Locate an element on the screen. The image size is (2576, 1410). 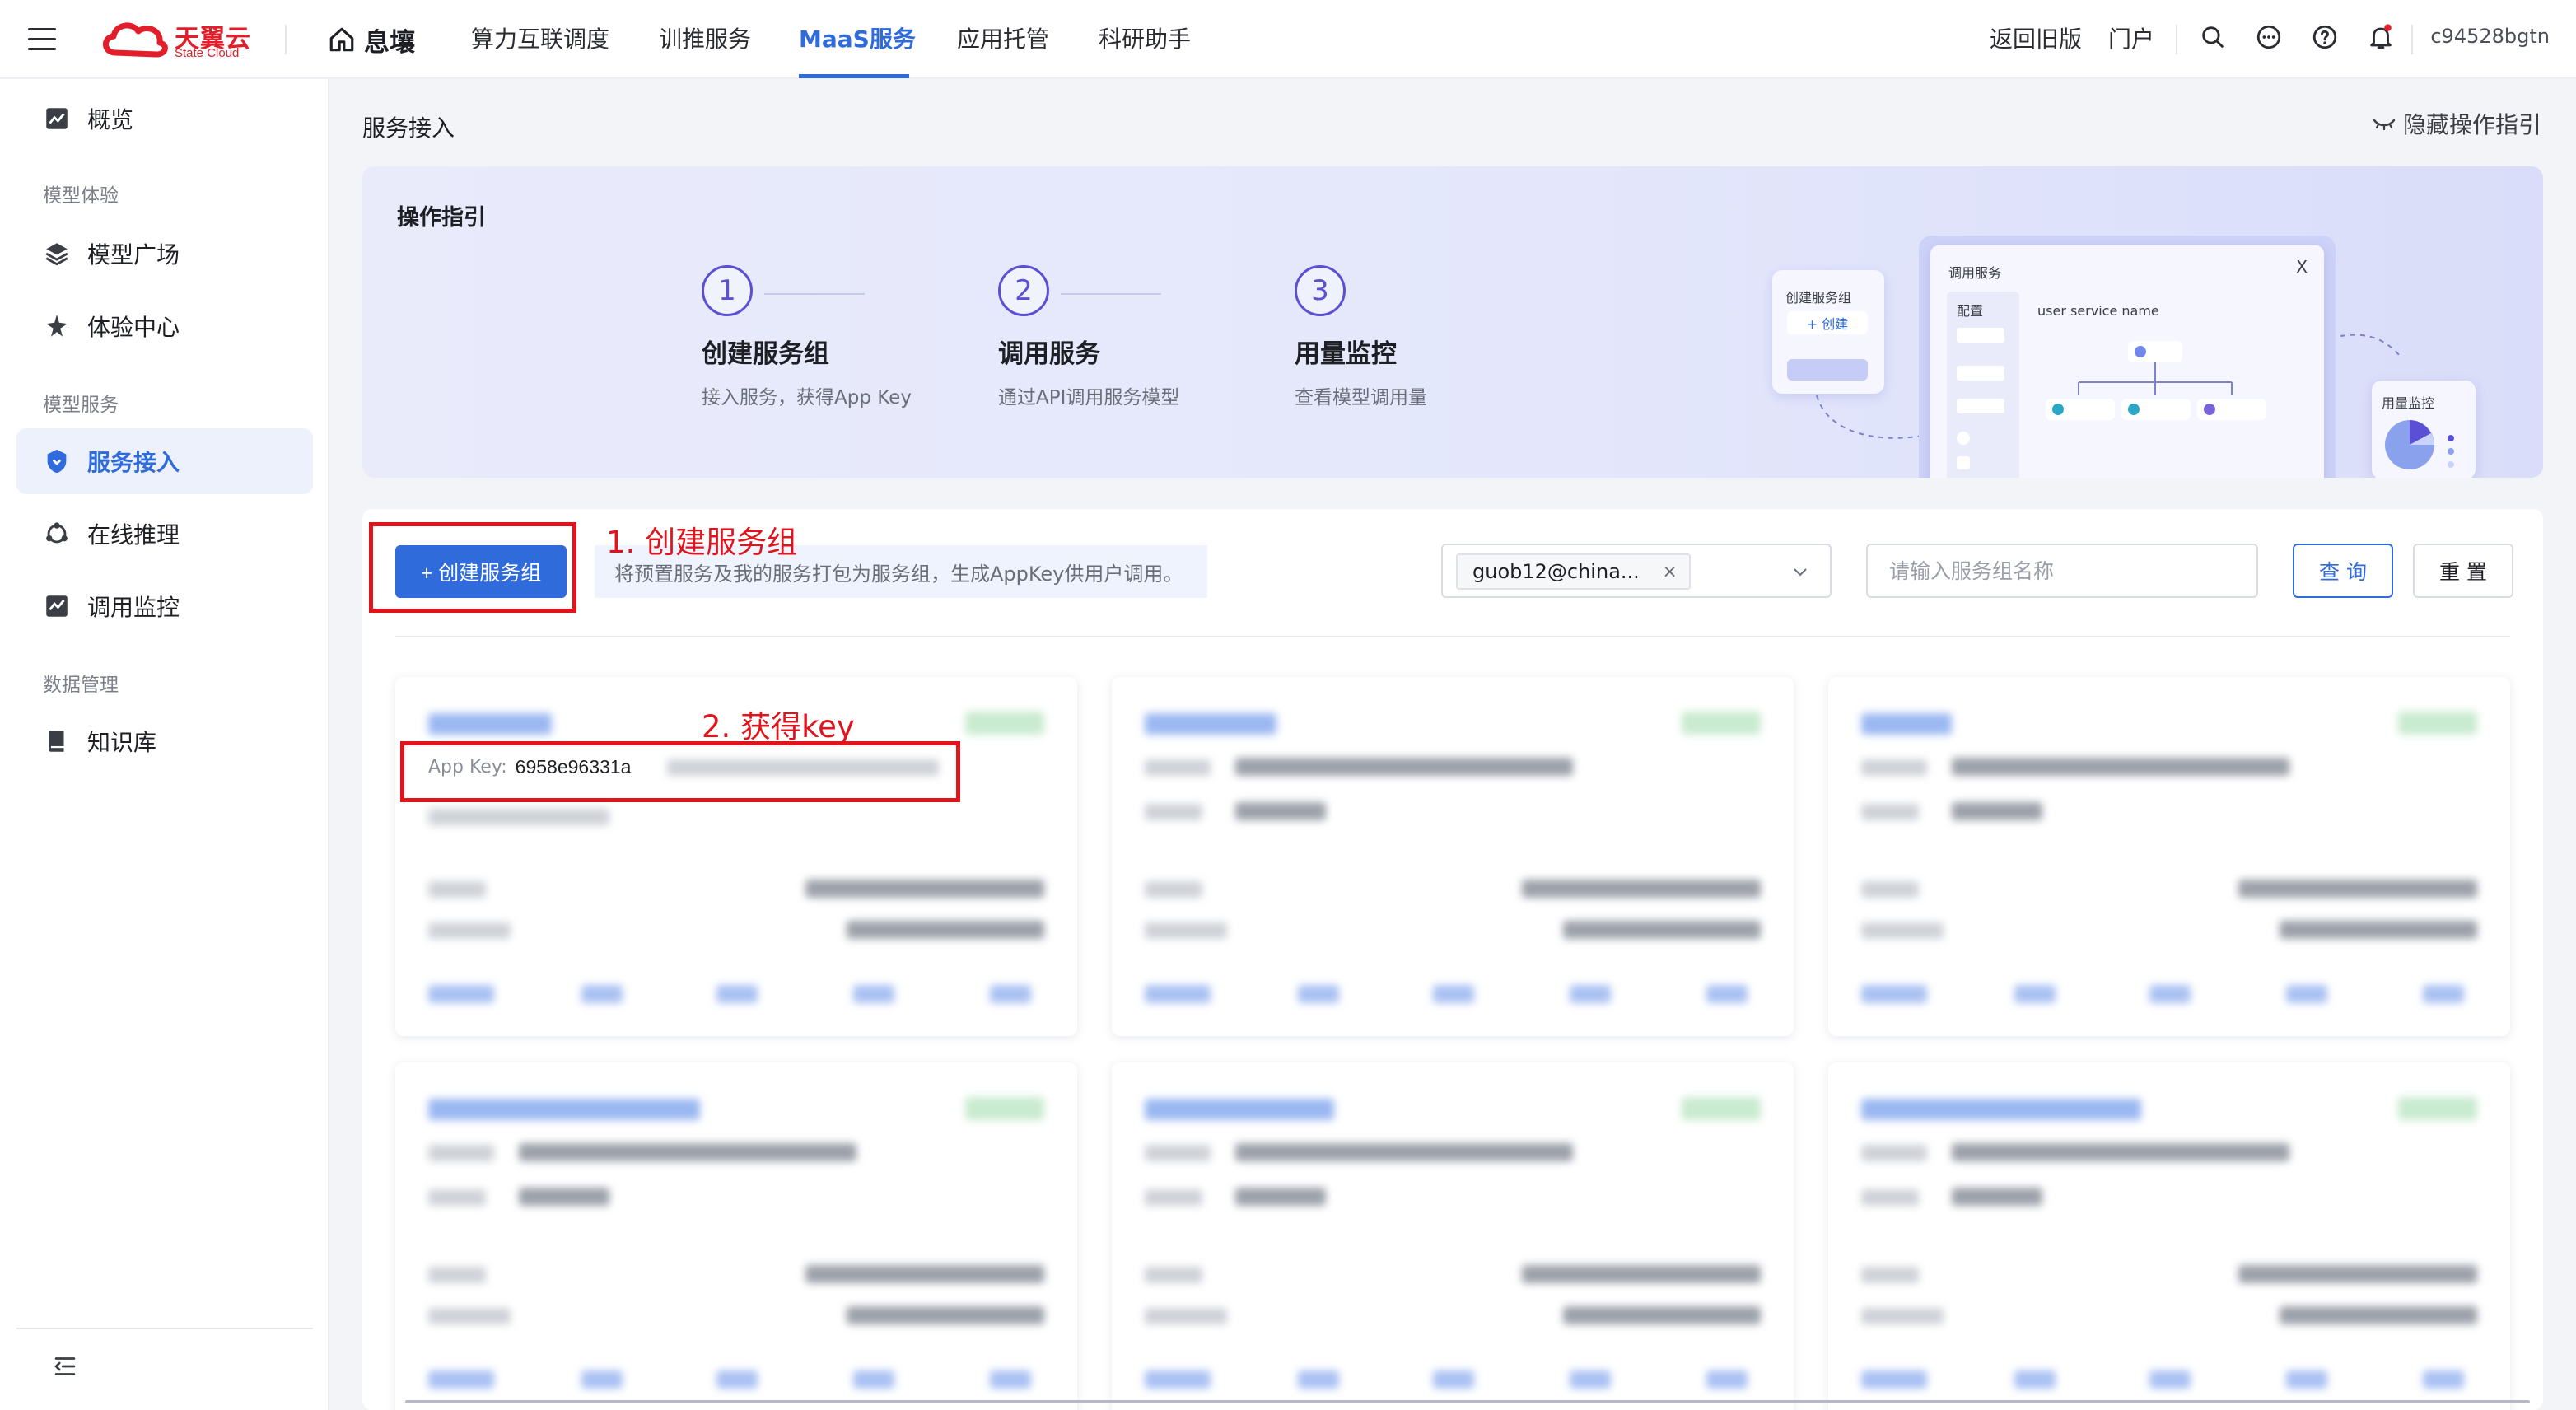
step-title: 调用服务 is located at coordinates (1049, 354).